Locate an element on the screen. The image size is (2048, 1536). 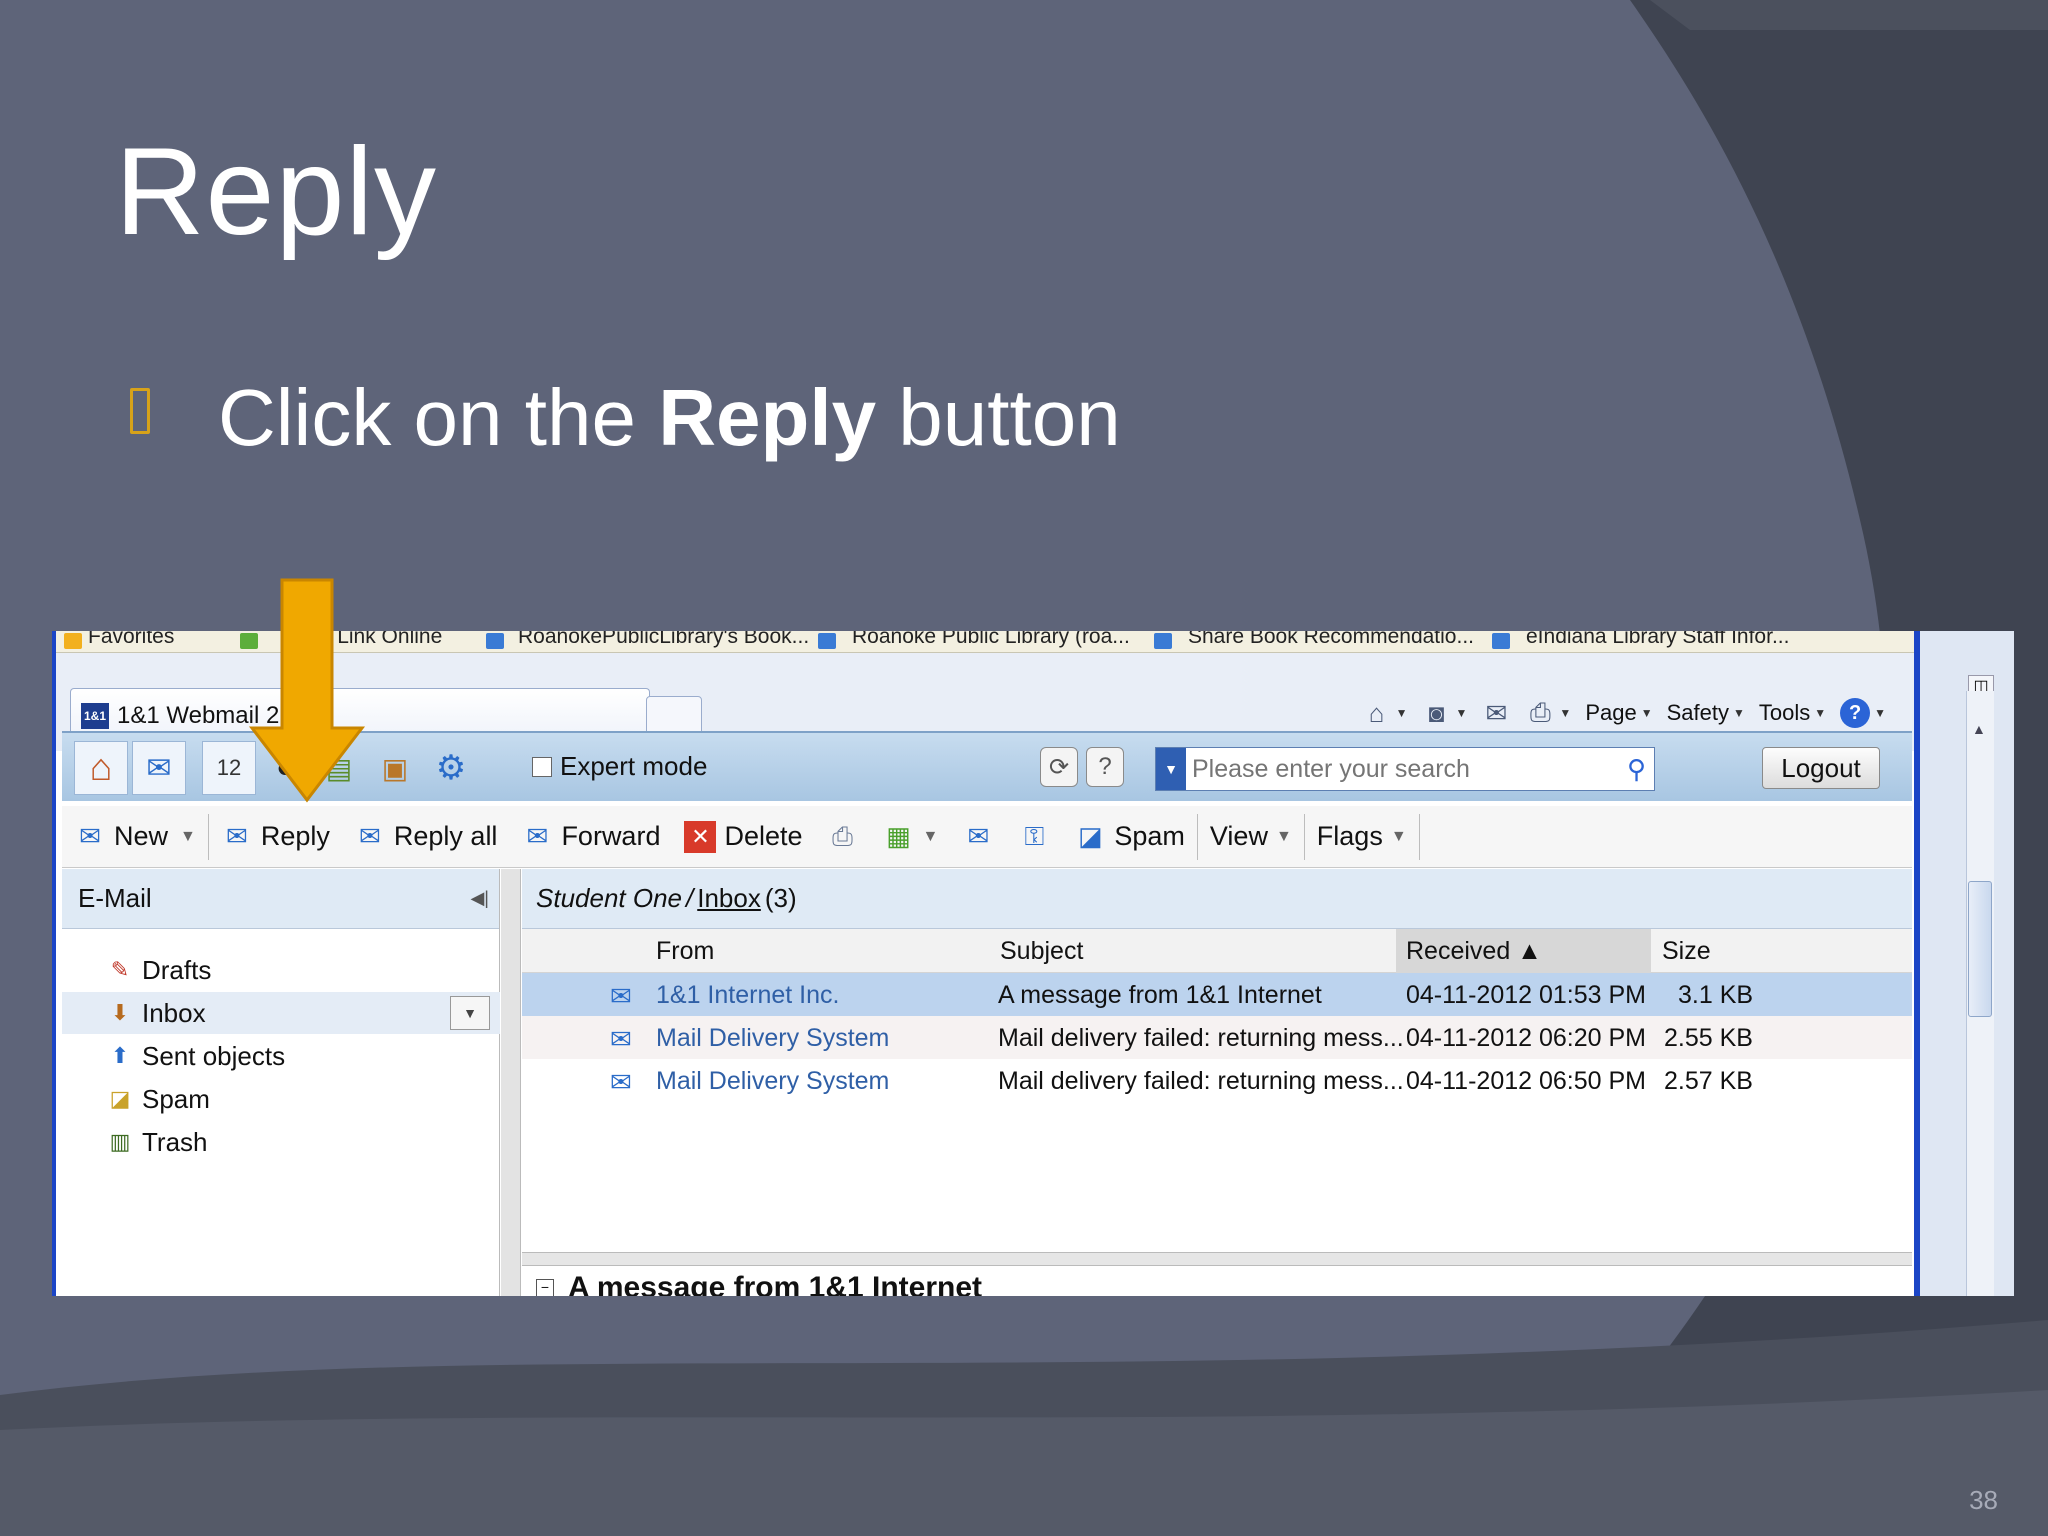
refresh-button: ⟳ is located at coordinates (1059, 767).